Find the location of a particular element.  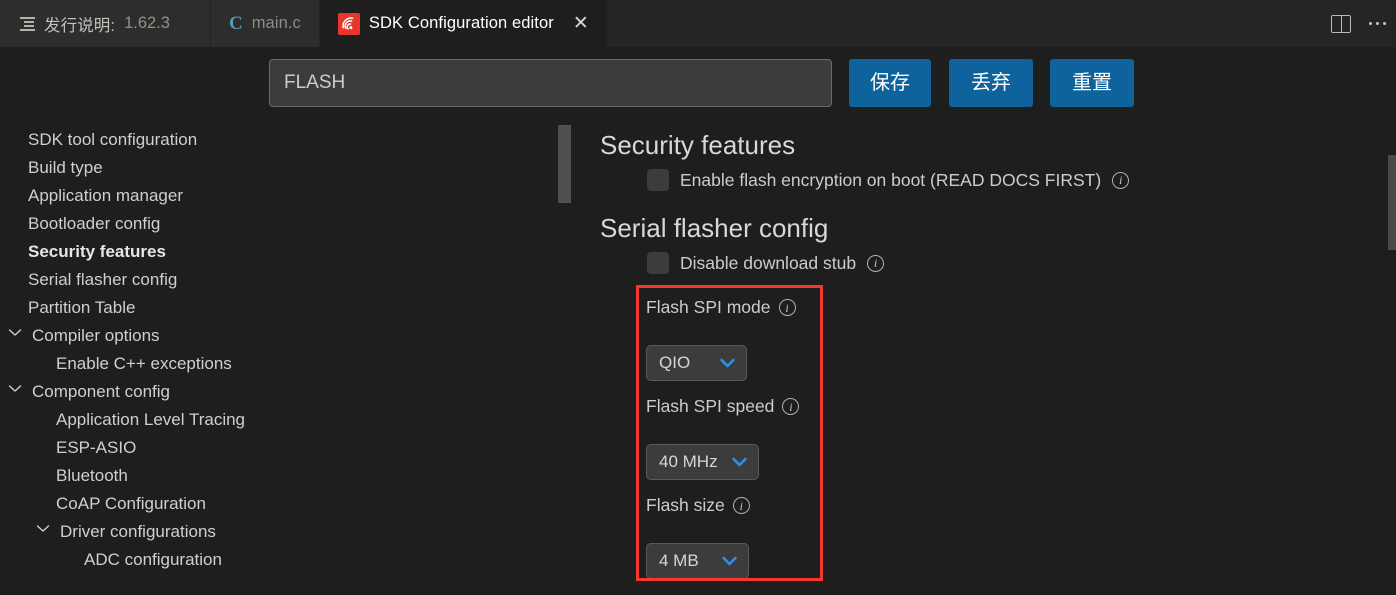

dropdown-flash-size: 4 MB is located at coordinates (697, 561).